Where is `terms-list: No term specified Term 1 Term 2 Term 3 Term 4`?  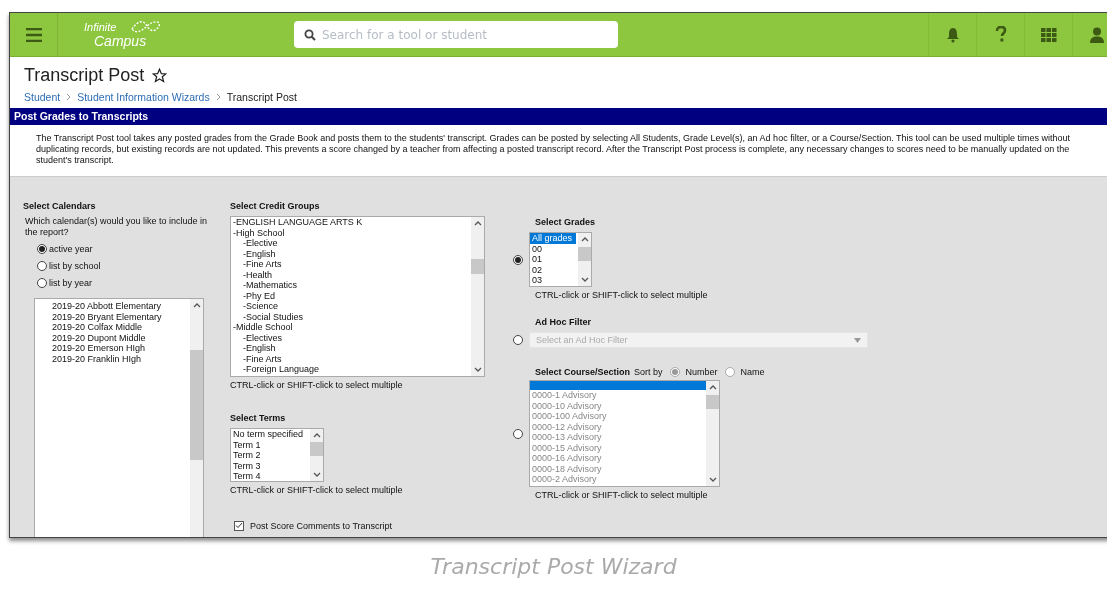 terms-list: No term specified Term 1 Term 2 Term 3 Term 4 is located at coordinates (277, 455).